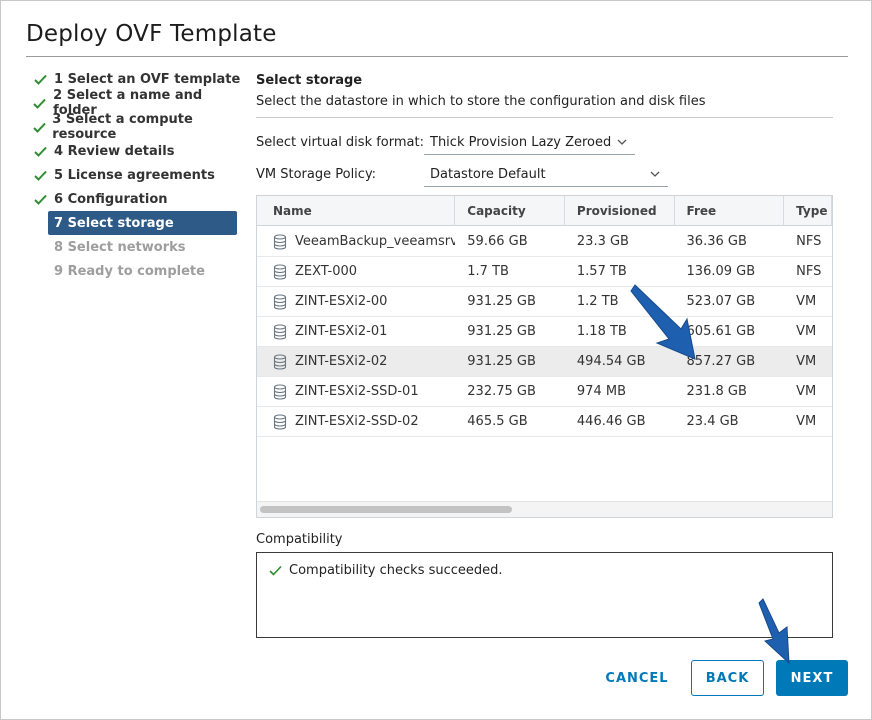  Describe the element at coordinates (488, 174) in the screenshot. I see `storage-policy-value: Datastore Default` at that location.